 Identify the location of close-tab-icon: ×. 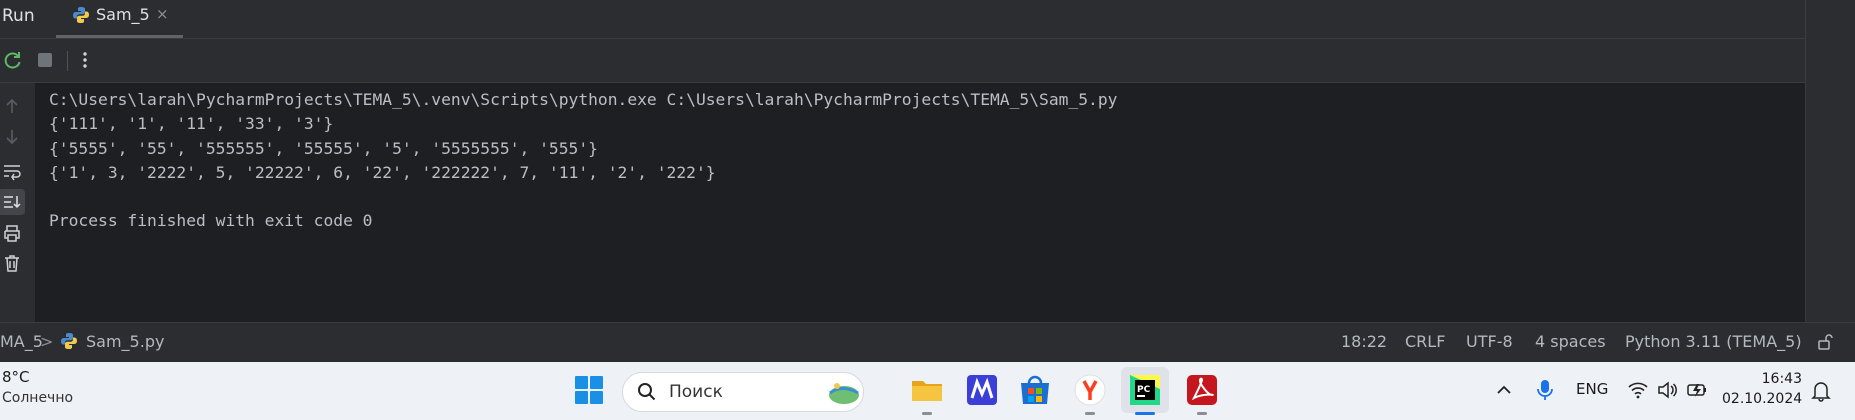
(162, 14).